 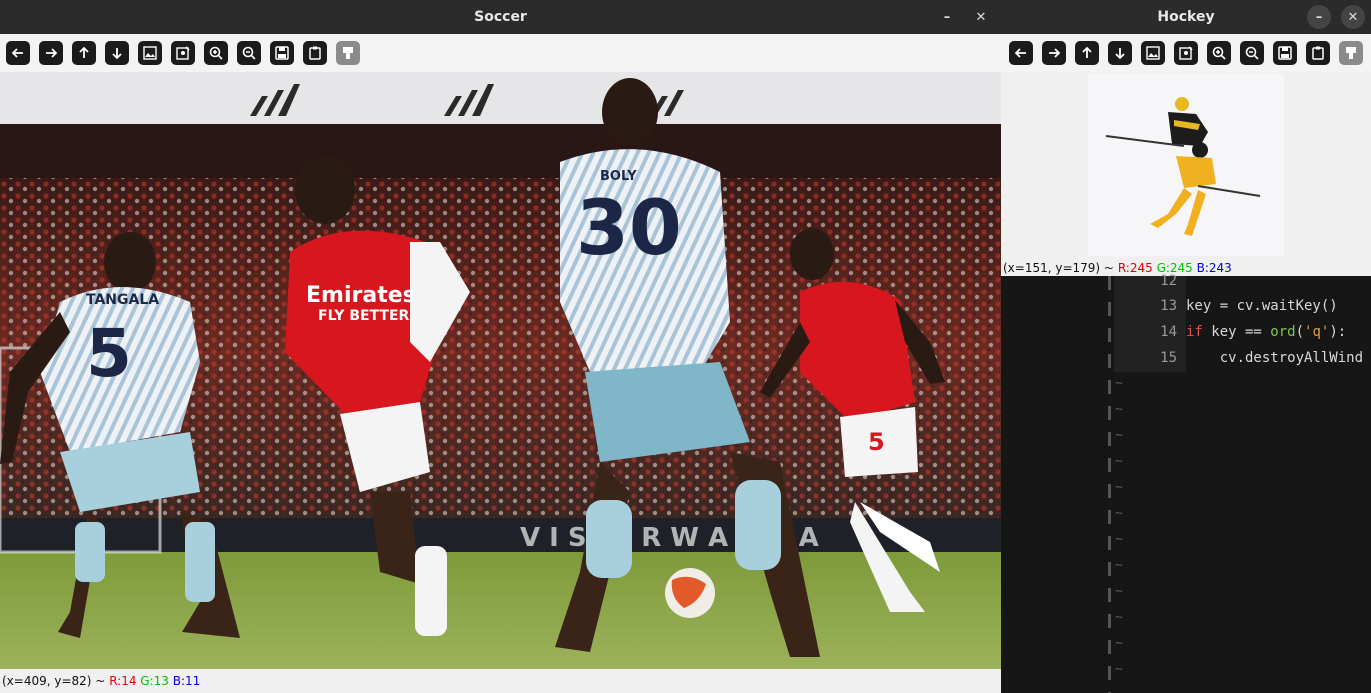 I want to click on soccer-toolbar, so click(x=500, y=53).